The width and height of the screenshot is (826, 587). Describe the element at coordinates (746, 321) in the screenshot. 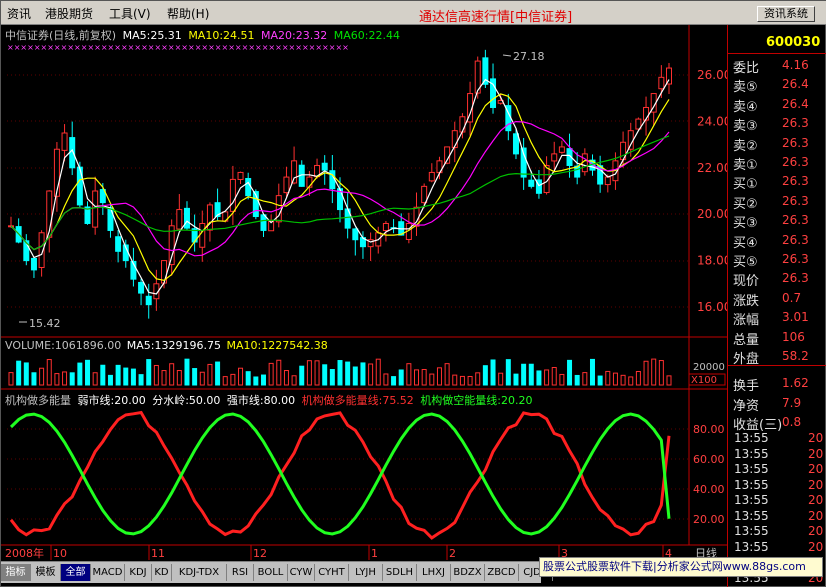

I see `quote-label: 涨幅` at that location.